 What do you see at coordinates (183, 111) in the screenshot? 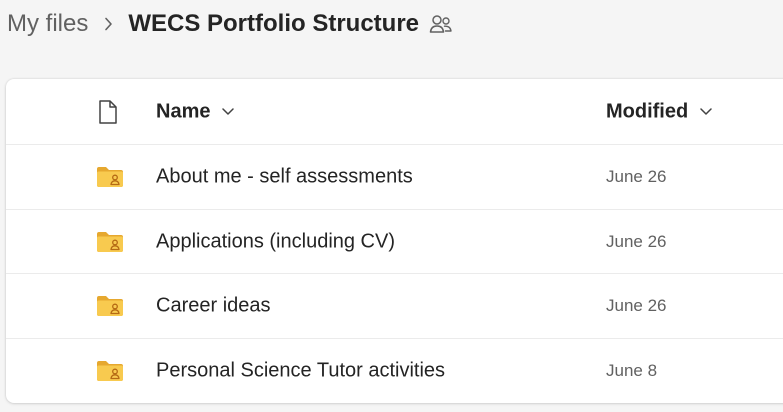
I see `column-header-name-label: Name` at bounding box center [183, 111].